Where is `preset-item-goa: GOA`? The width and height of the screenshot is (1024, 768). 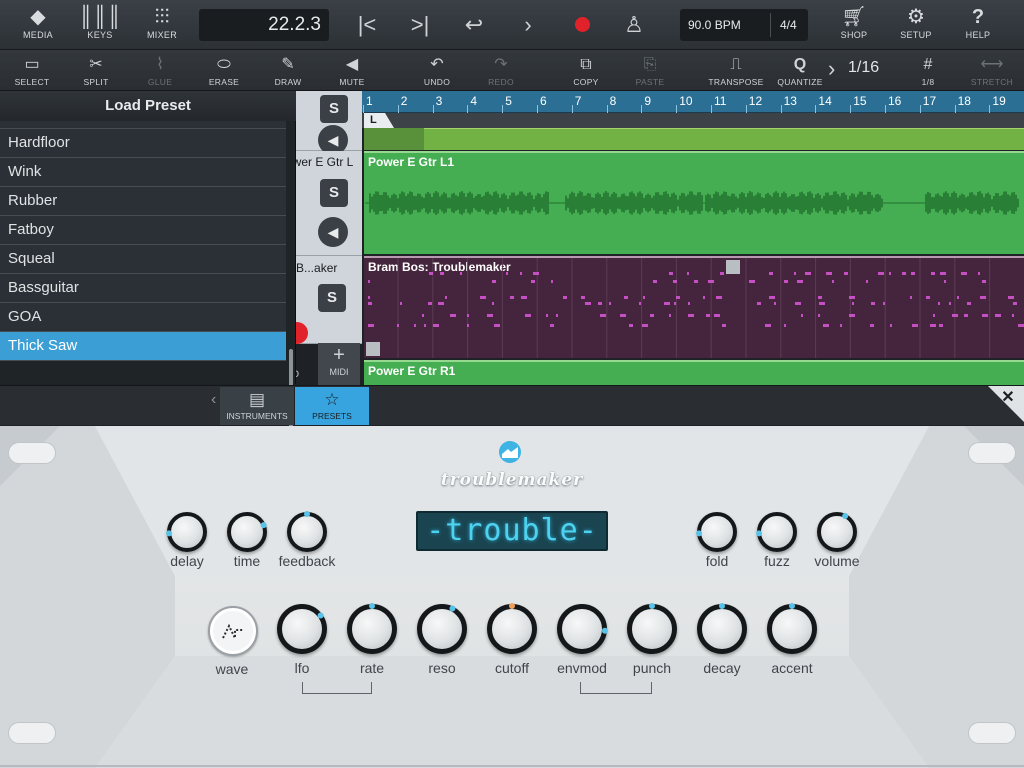 preset-item-goa: GOA is located at coordinates (143, 317).